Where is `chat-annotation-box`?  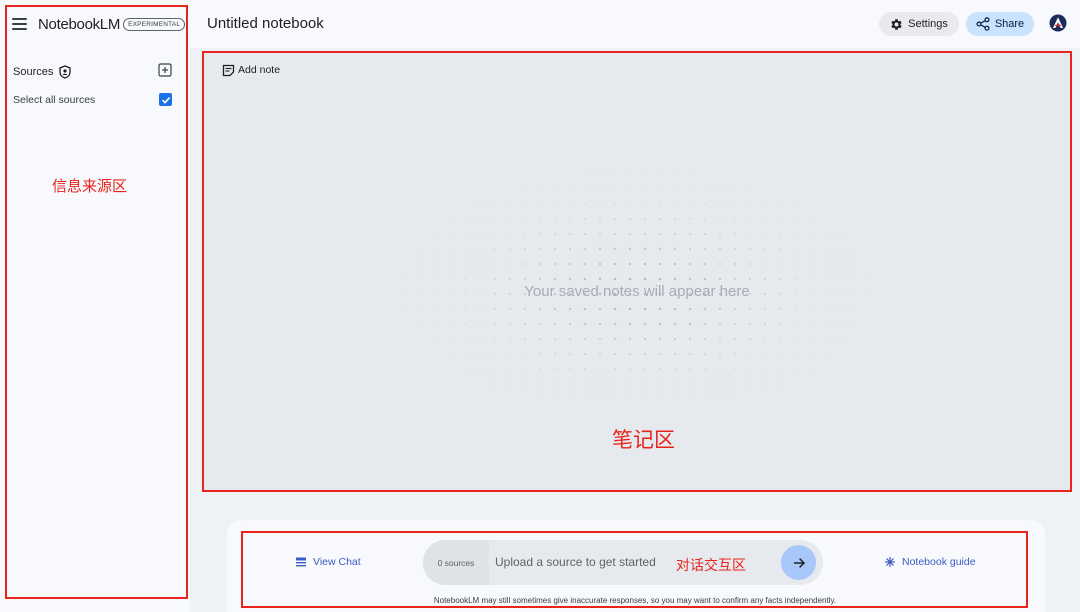 chat-annotation-box is located at coordinates (634, 569).